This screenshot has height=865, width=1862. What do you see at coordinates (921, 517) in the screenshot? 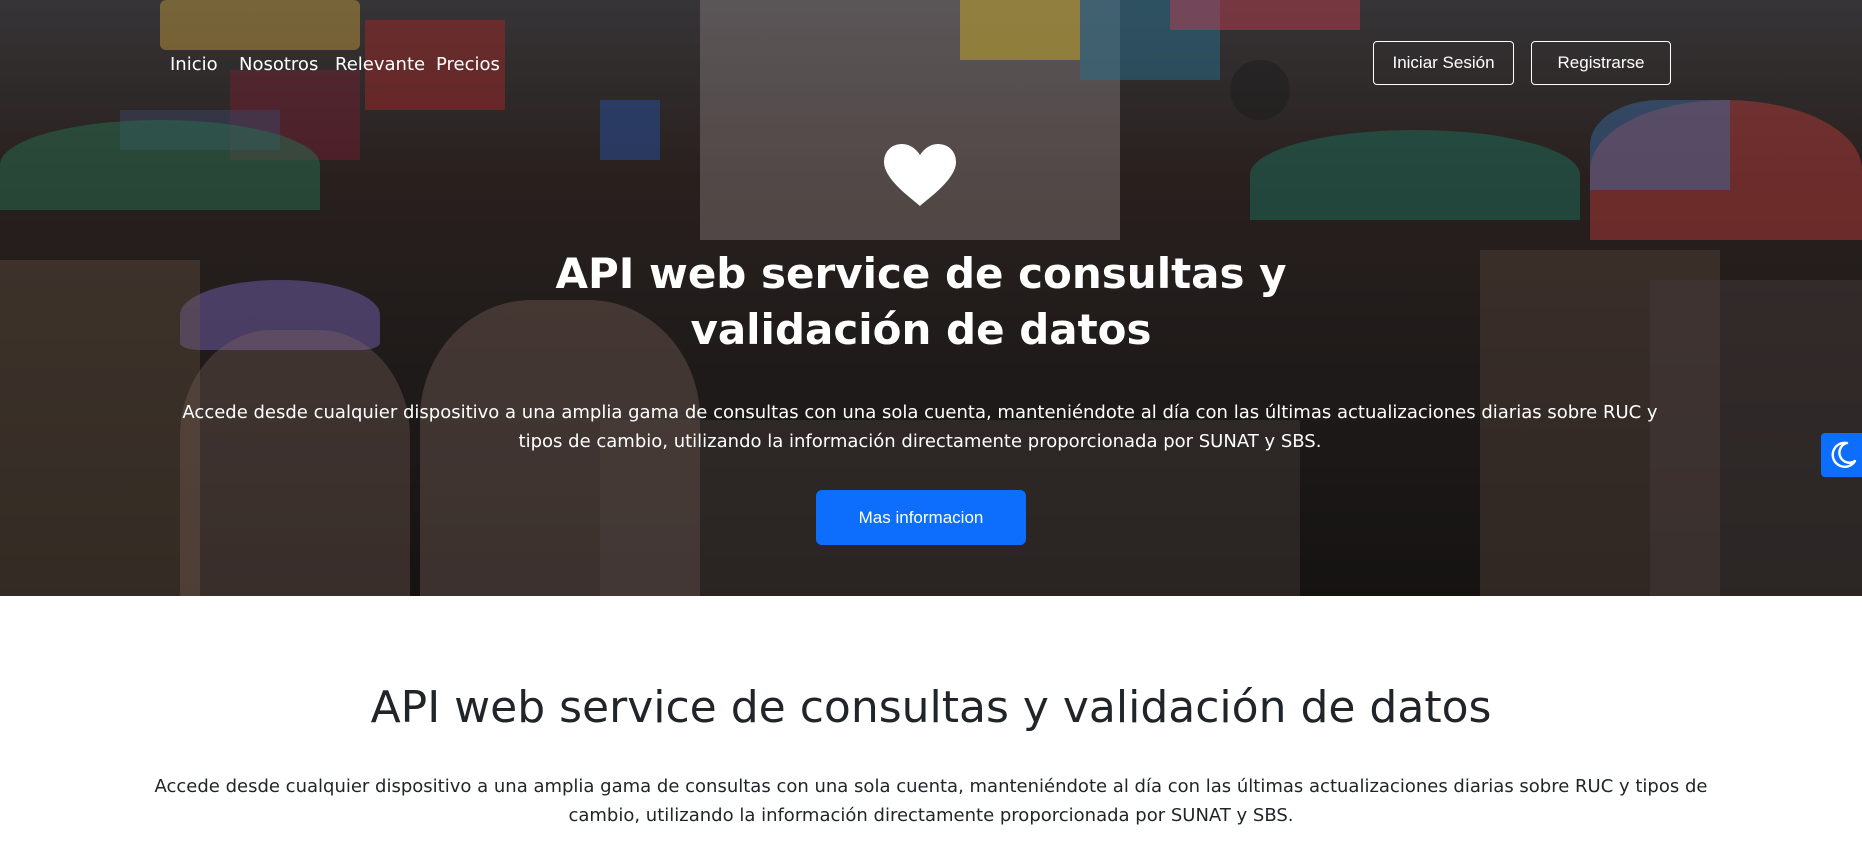
I see `more-info-button: Mas informacion` at bounding box center [921, 517].